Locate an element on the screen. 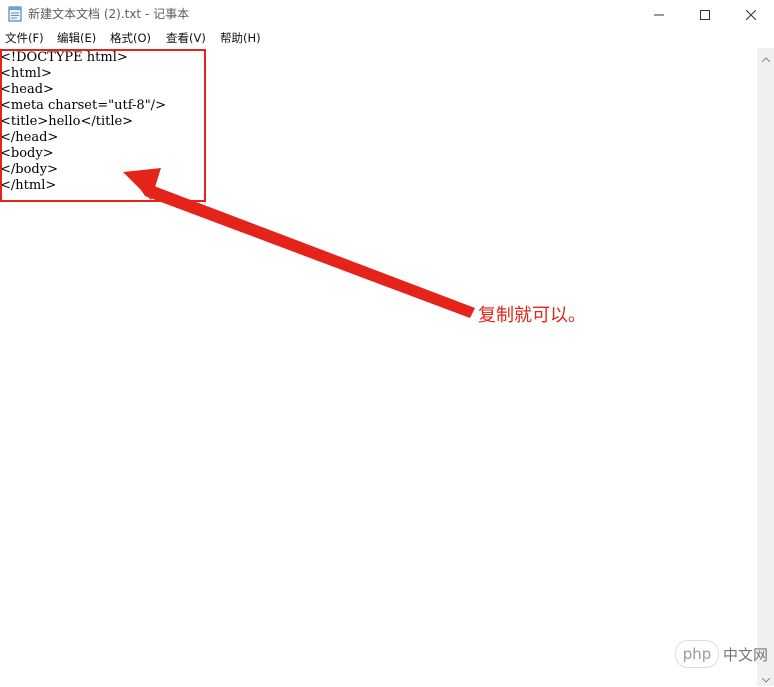 The width and height of the screenshot is (774, 687). php-logo: php is located at coordinates (697, 654).